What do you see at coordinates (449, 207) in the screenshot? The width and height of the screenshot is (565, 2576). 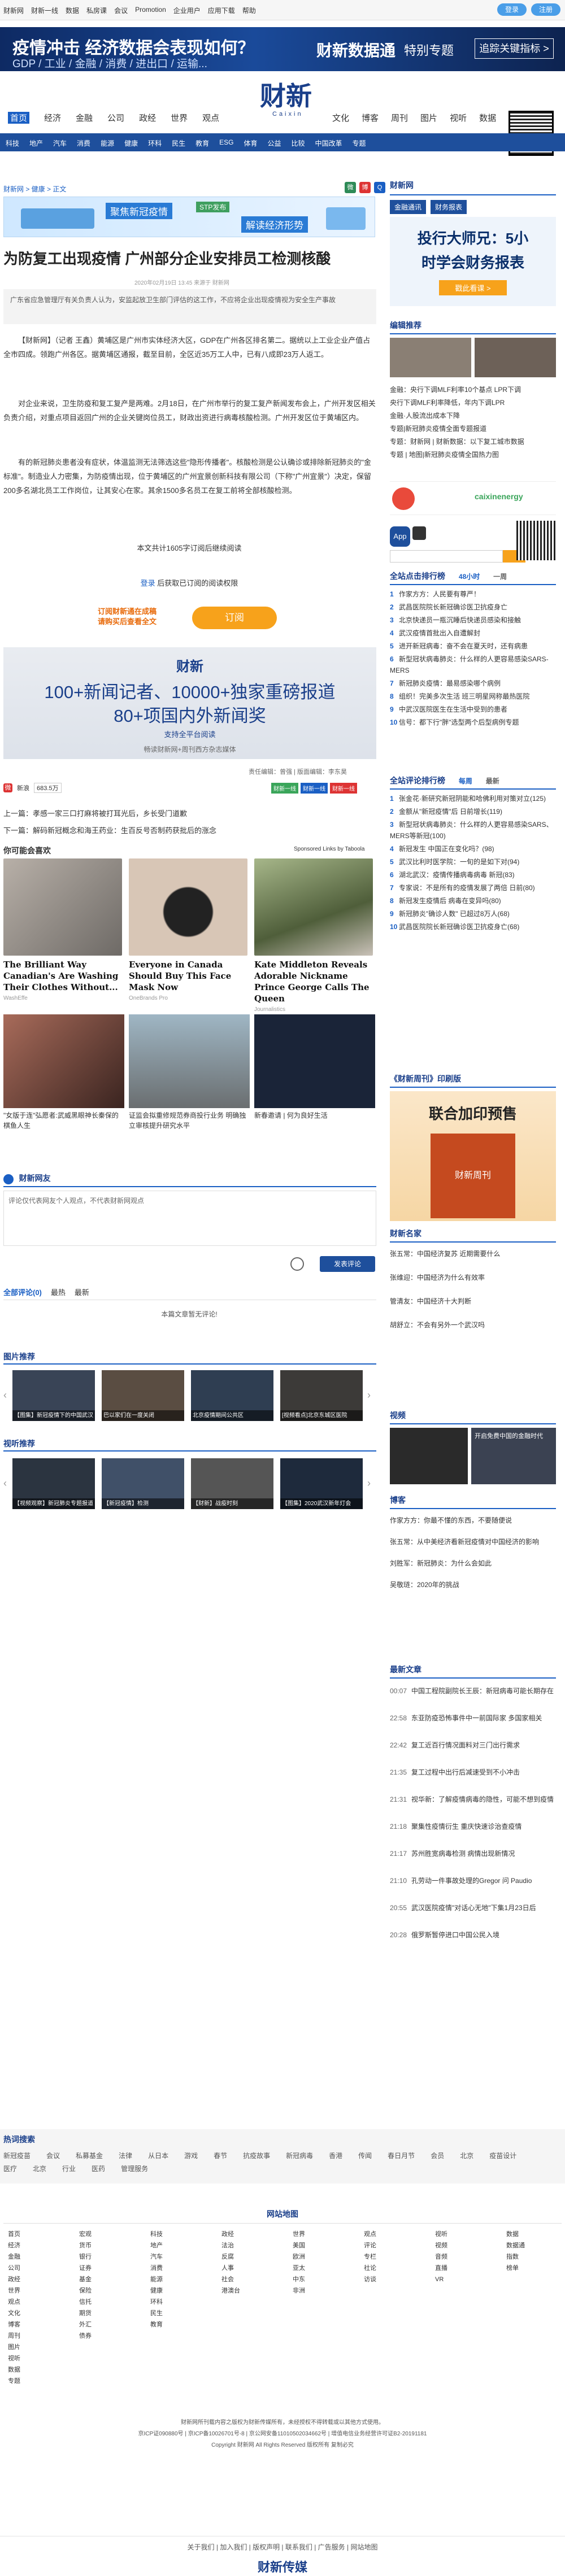 I see `tab-financial-statements: 财务报表` at bounding box center [449, 207].